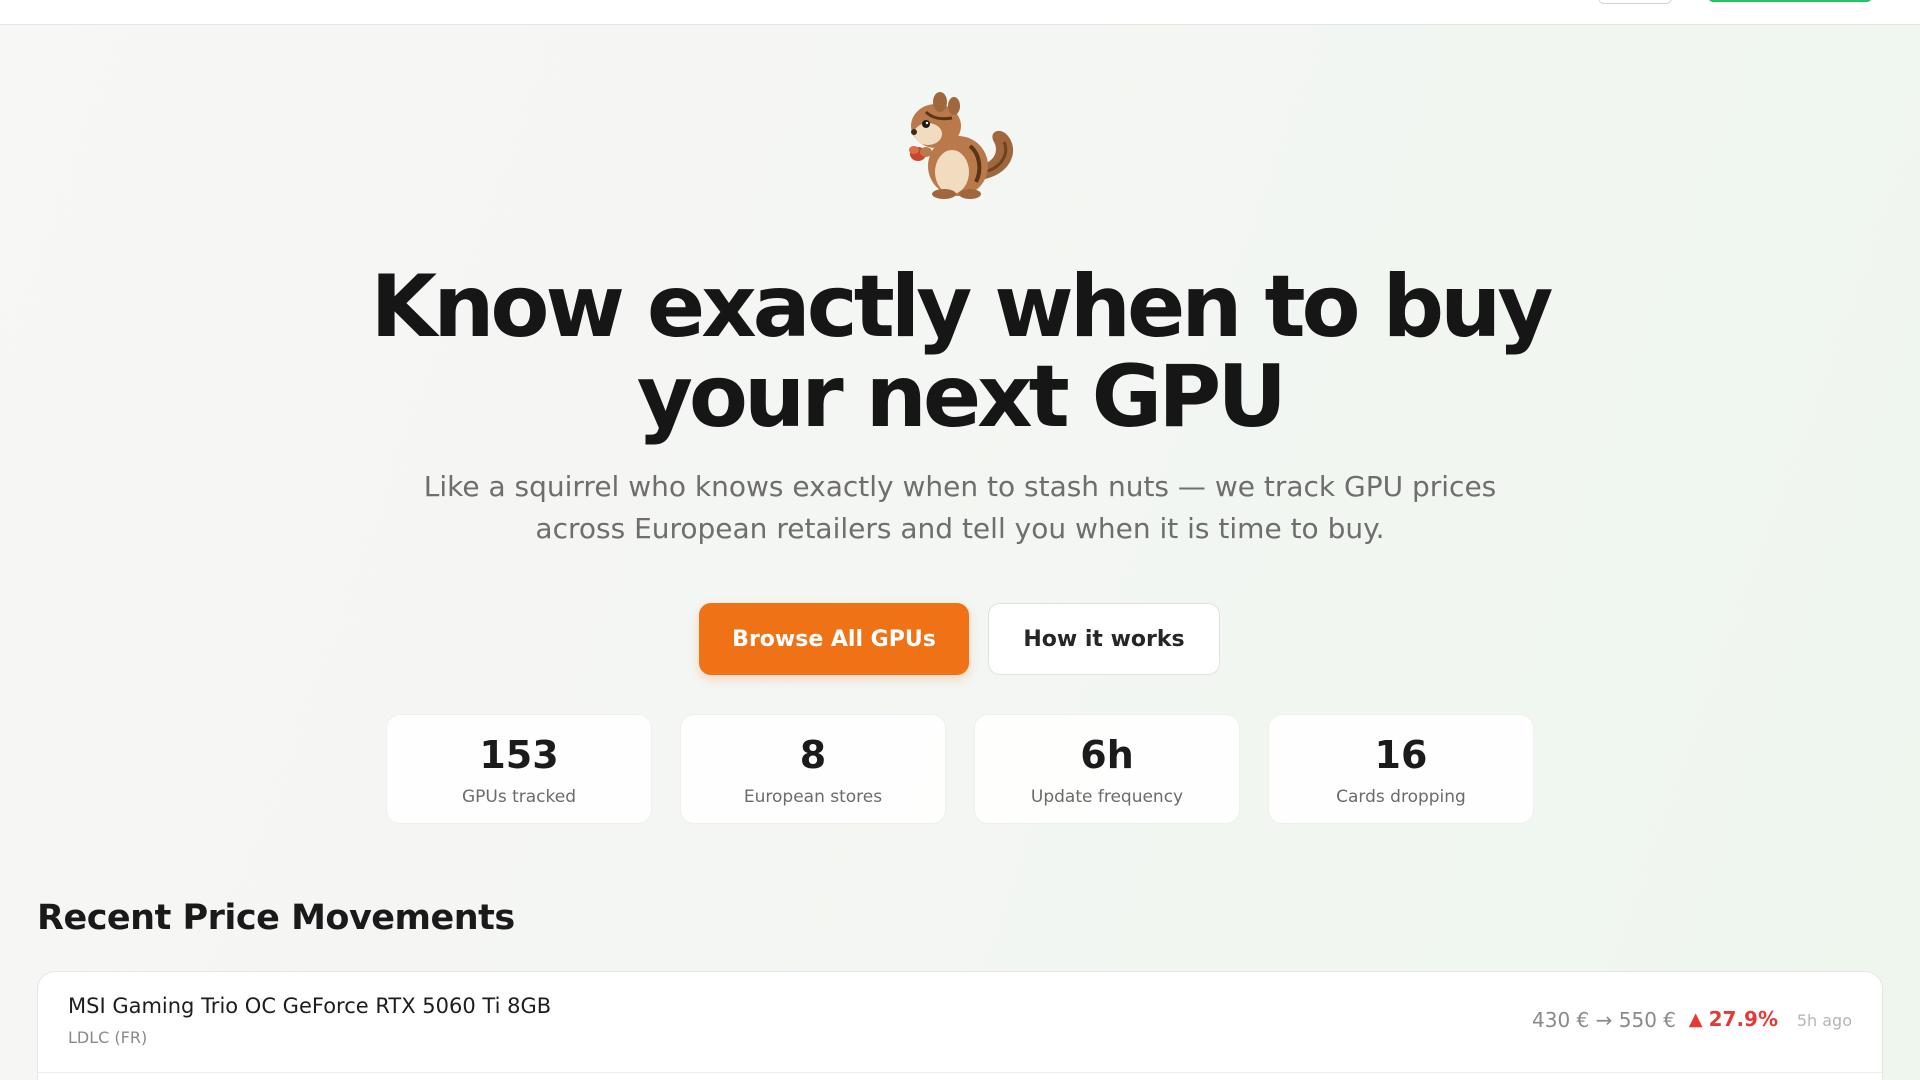 The image size is (1920, 1080). I want to click on browse-all-gpus-button: Browse All GPUs, so click(834, 639).